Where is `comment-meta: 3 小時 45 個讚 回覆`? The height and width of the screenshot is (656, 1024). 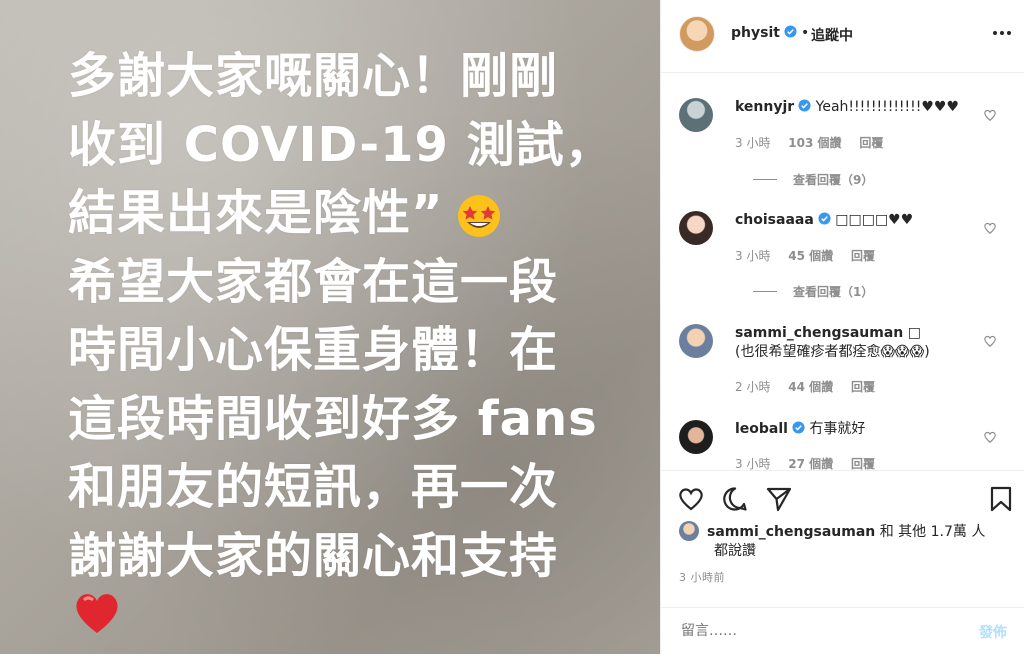
comment-meta: 3 小時 45 個讚 回覆 is located at coordinates (812, 255).